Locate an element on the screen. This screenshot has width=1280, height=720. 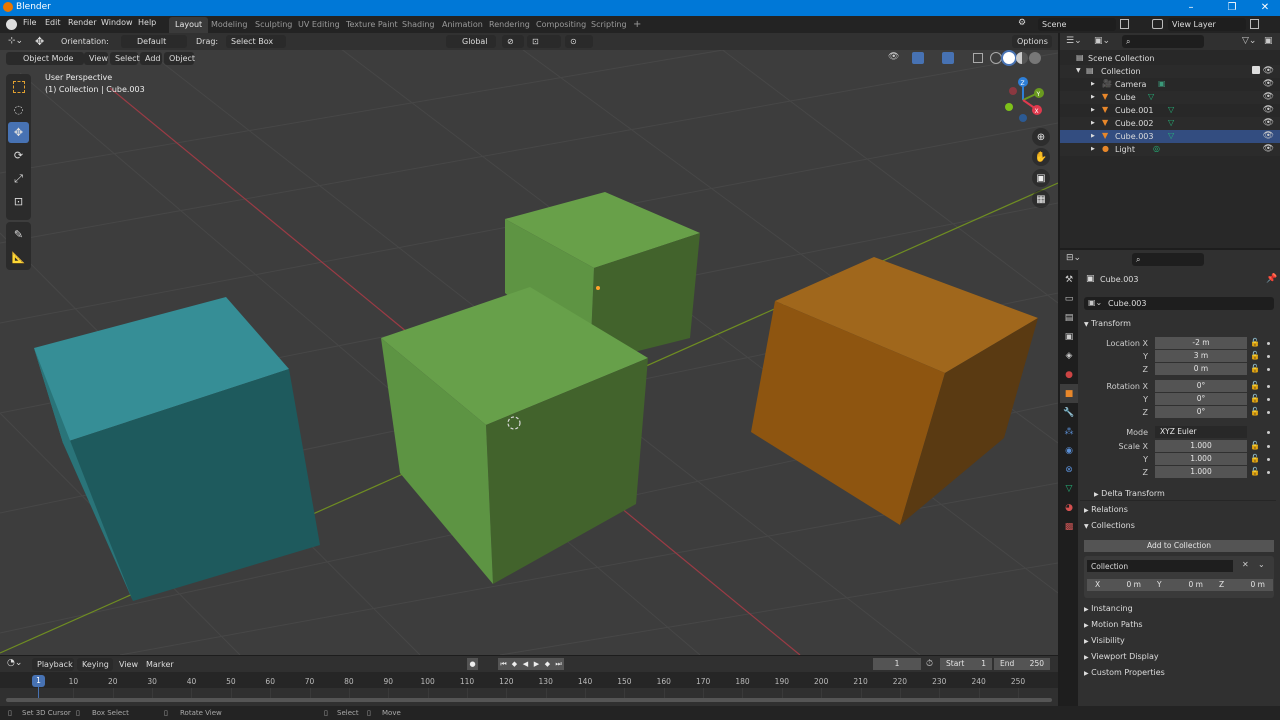
prev-keyframe-icon: ◆ is located at coordinates (514, 664).